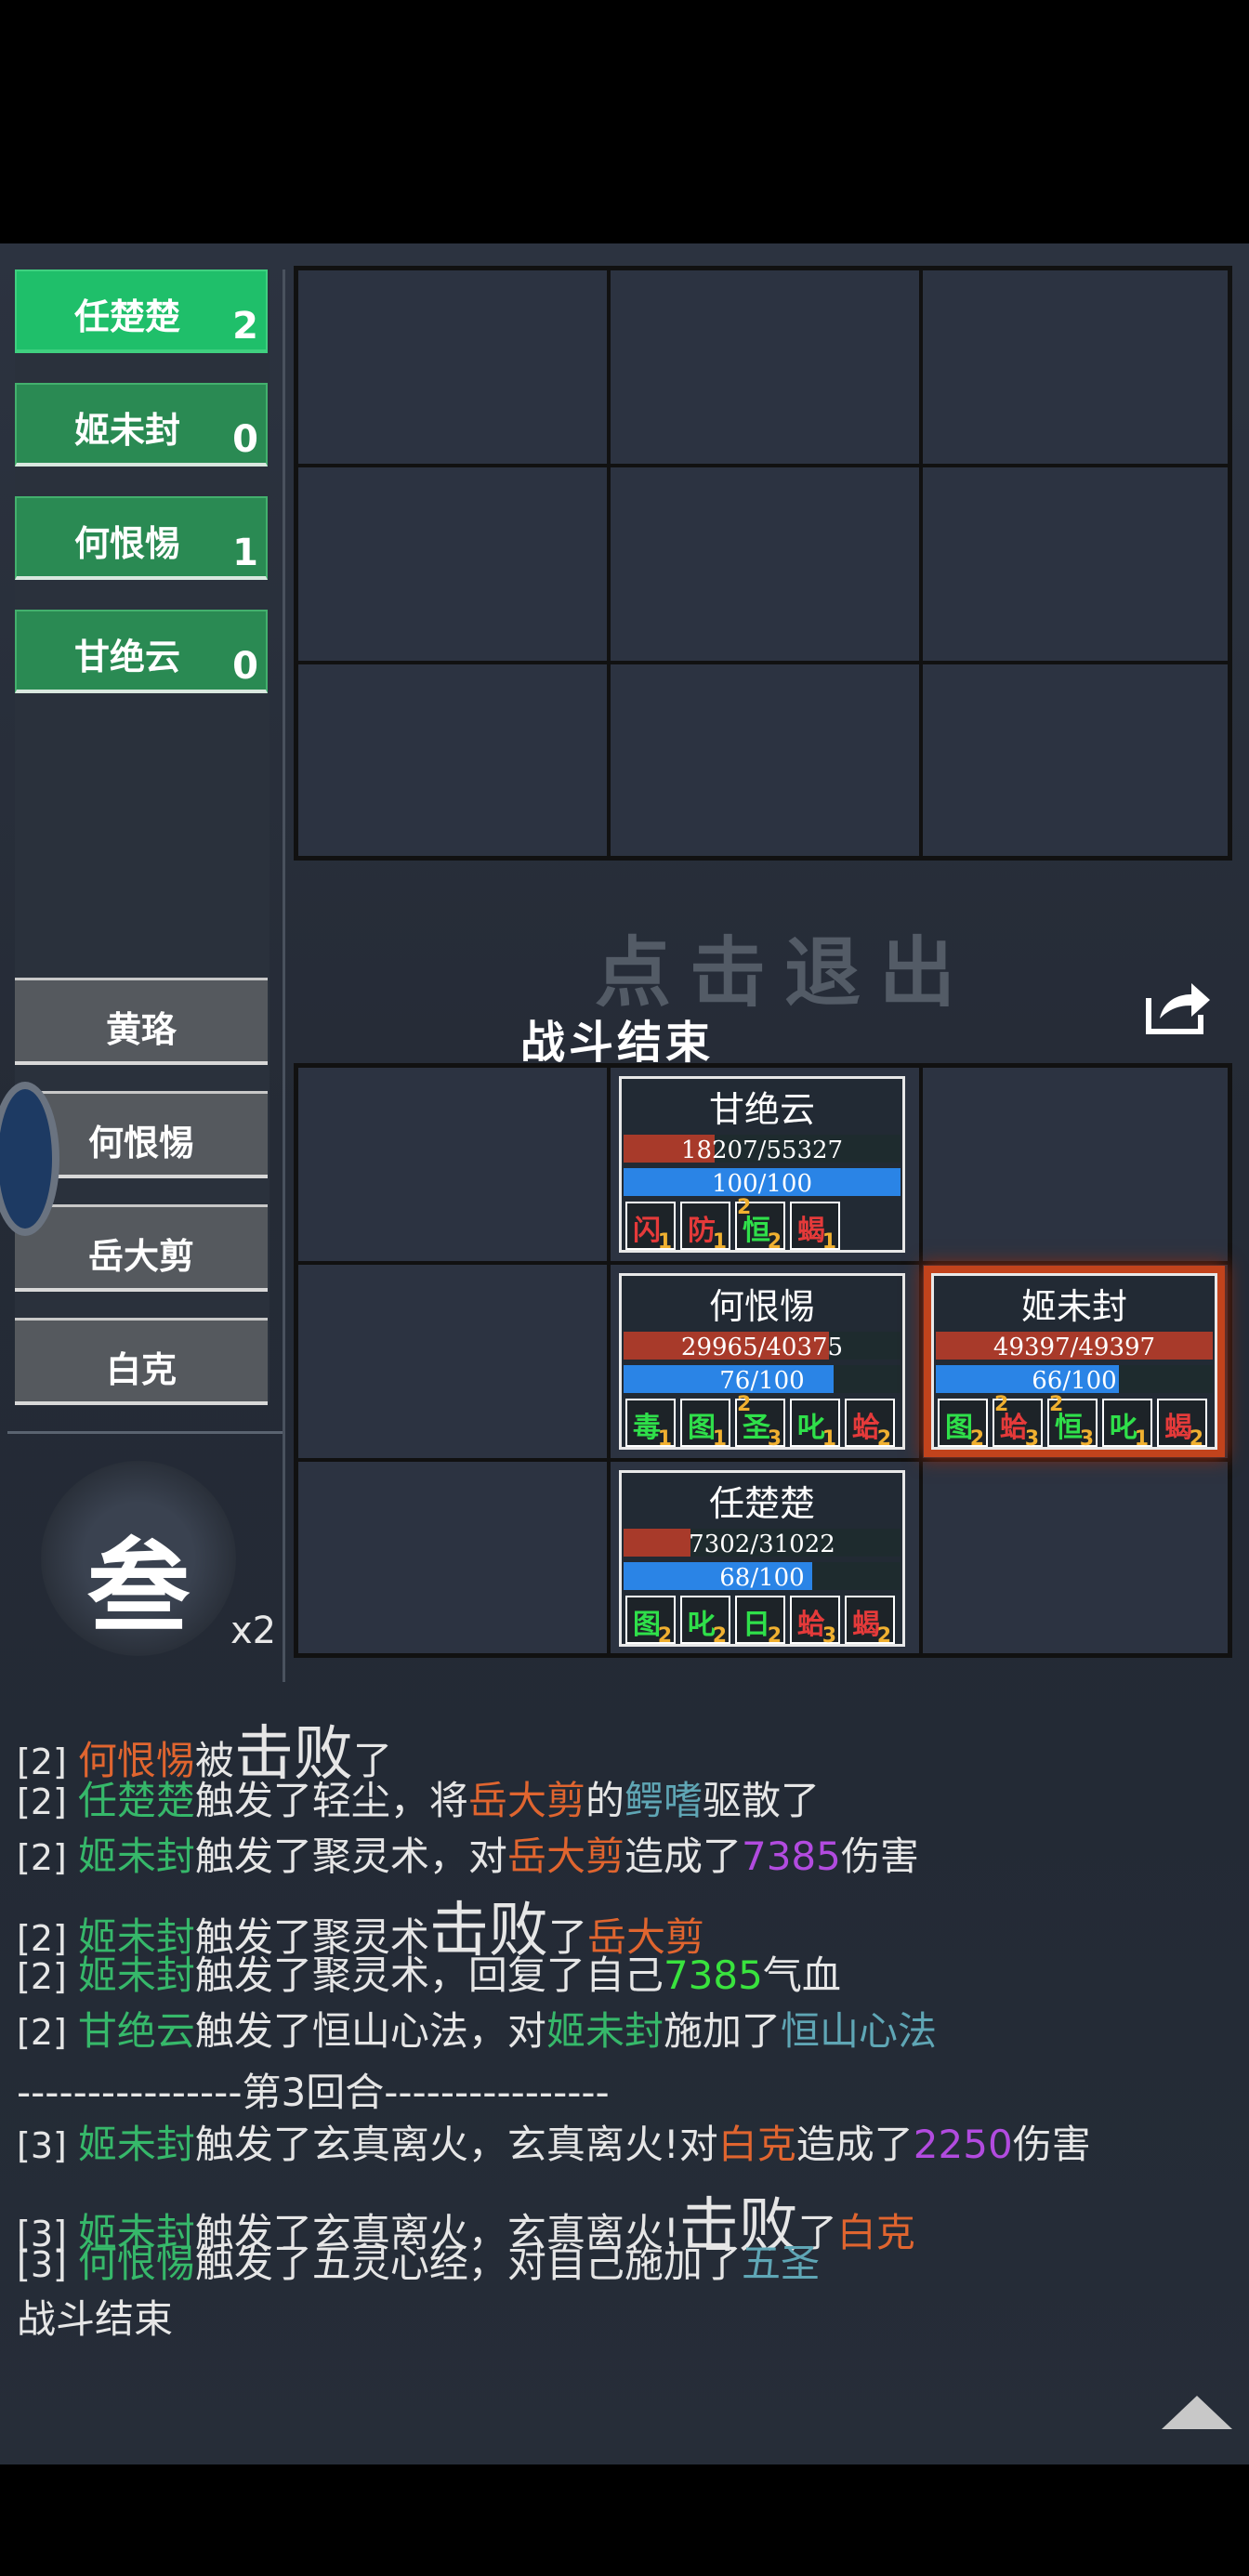 Image resolution: width=1249 pixels, height=2576 pixels. I want to click on buff-icon: 圣32, so click(760, 1422).